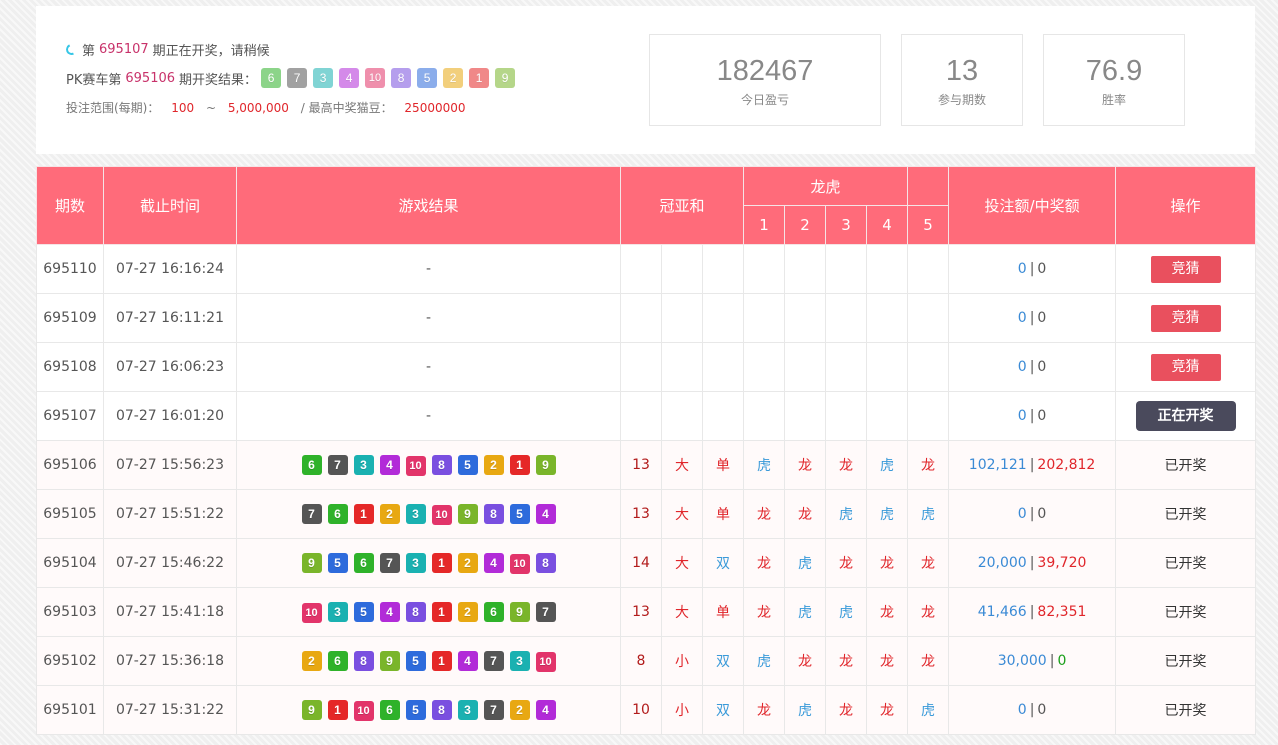 The image size is (1278, 745). Describe the element at coordinates (428, 661) in the screenshot. I see `cell-result: 2 6 8 9 5 1 4 7 3 10` at that location.